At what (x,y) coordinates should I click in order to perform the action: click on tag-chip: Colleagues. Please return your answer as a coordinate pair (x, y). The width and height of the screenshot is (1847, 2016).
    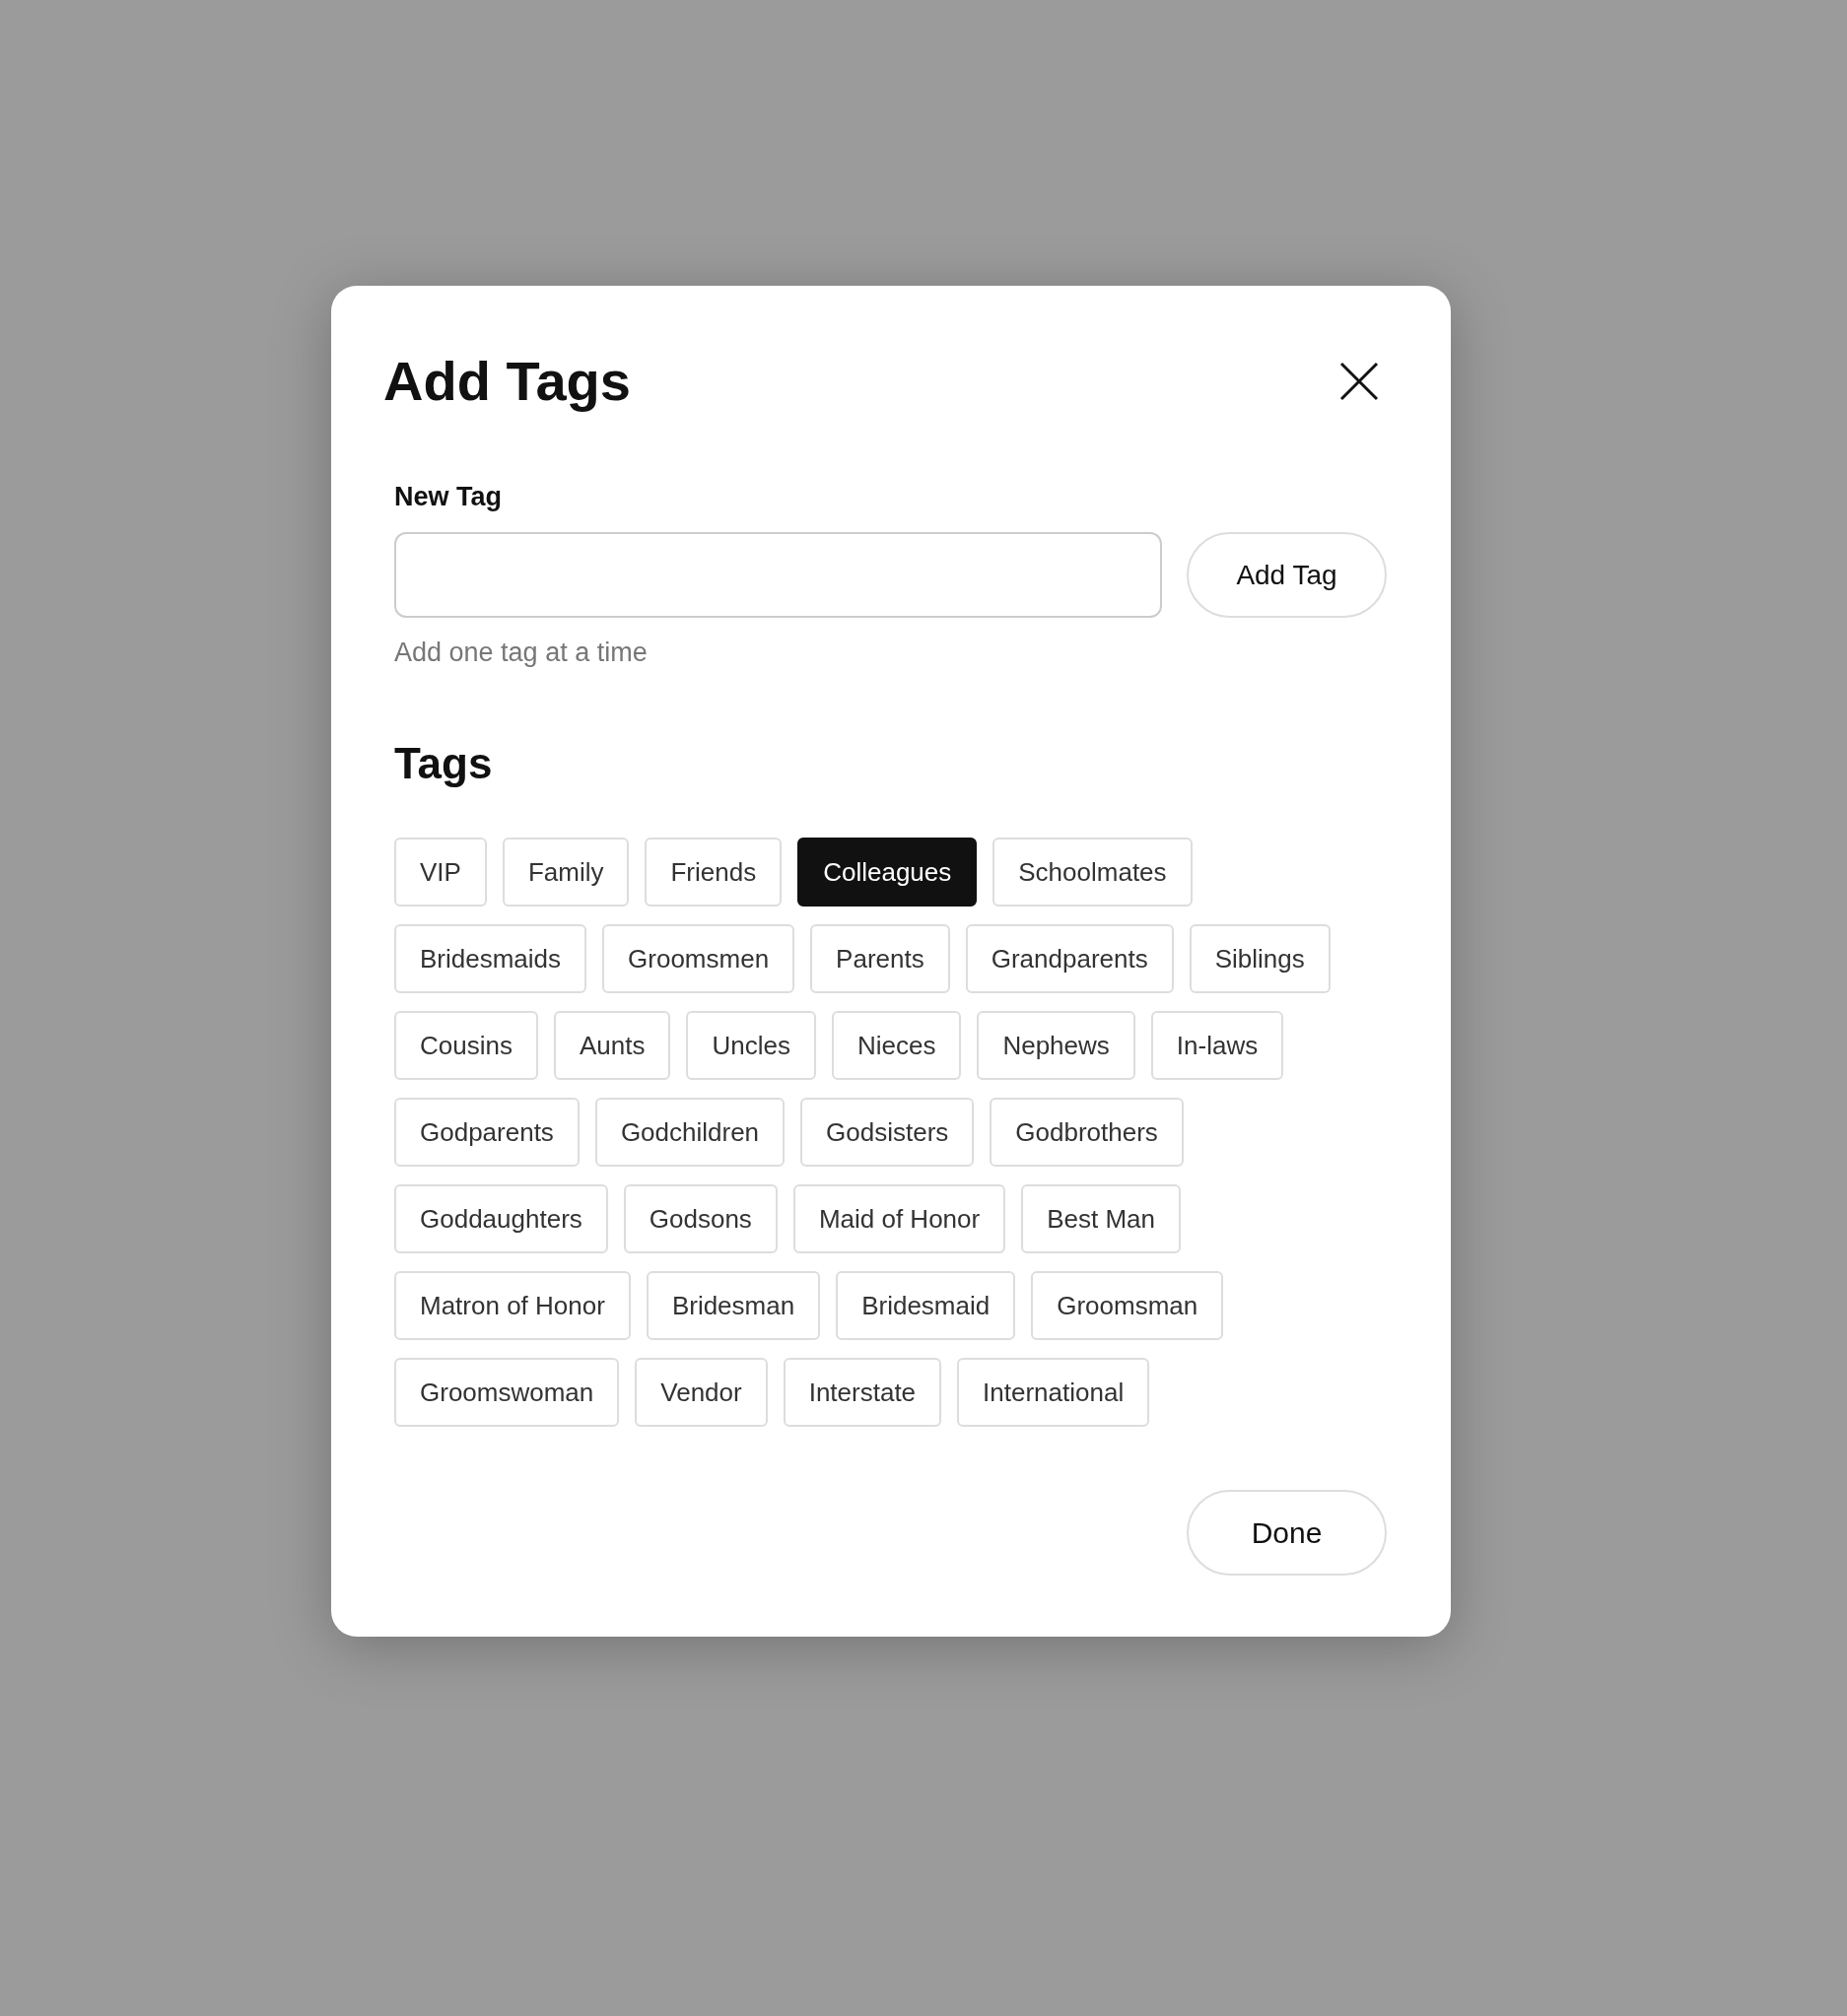
    Looking at the image, I should click on (887, 872).